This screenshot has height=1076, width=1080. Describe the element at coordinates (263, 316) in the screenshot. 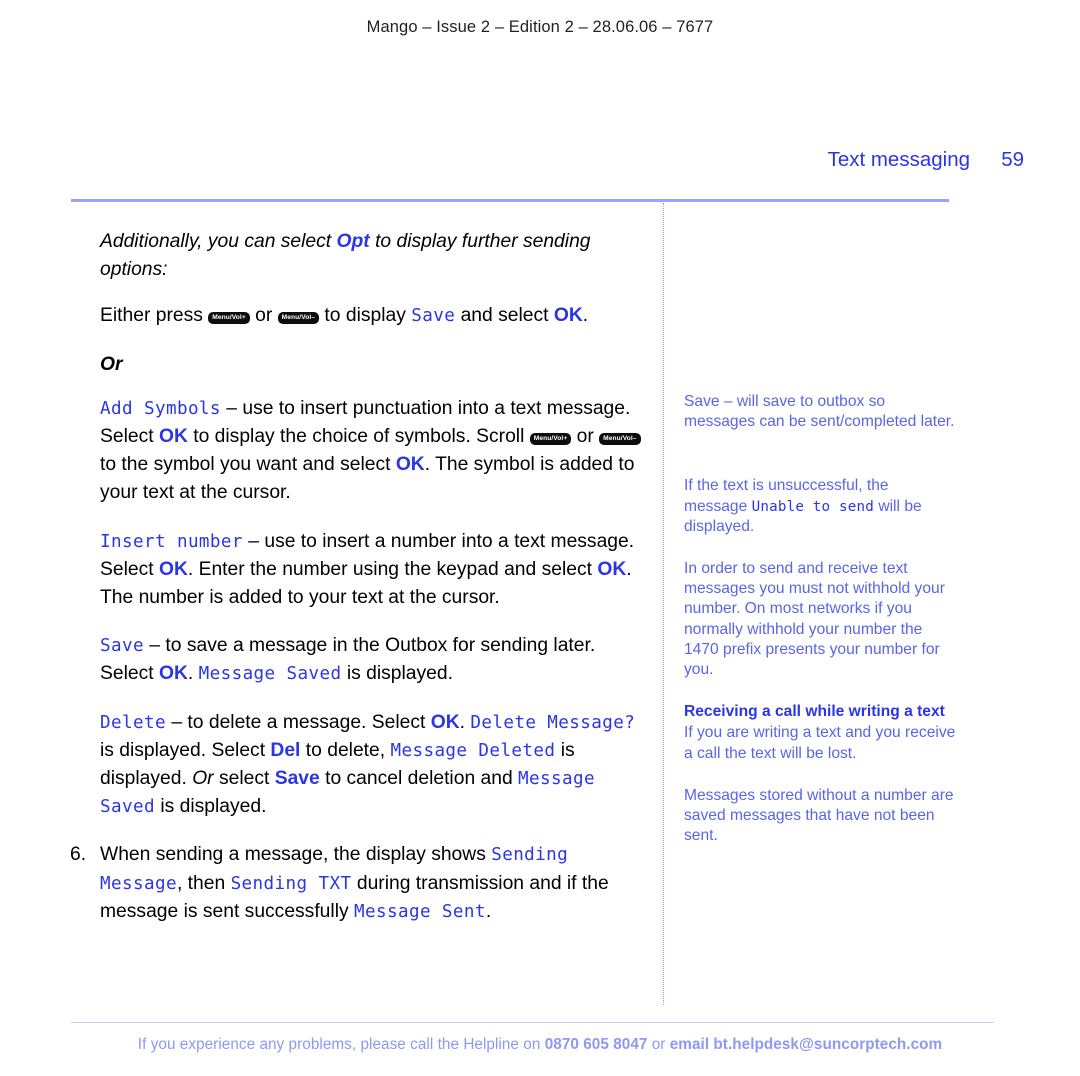

I see `either-press-text-2: or` at that location.